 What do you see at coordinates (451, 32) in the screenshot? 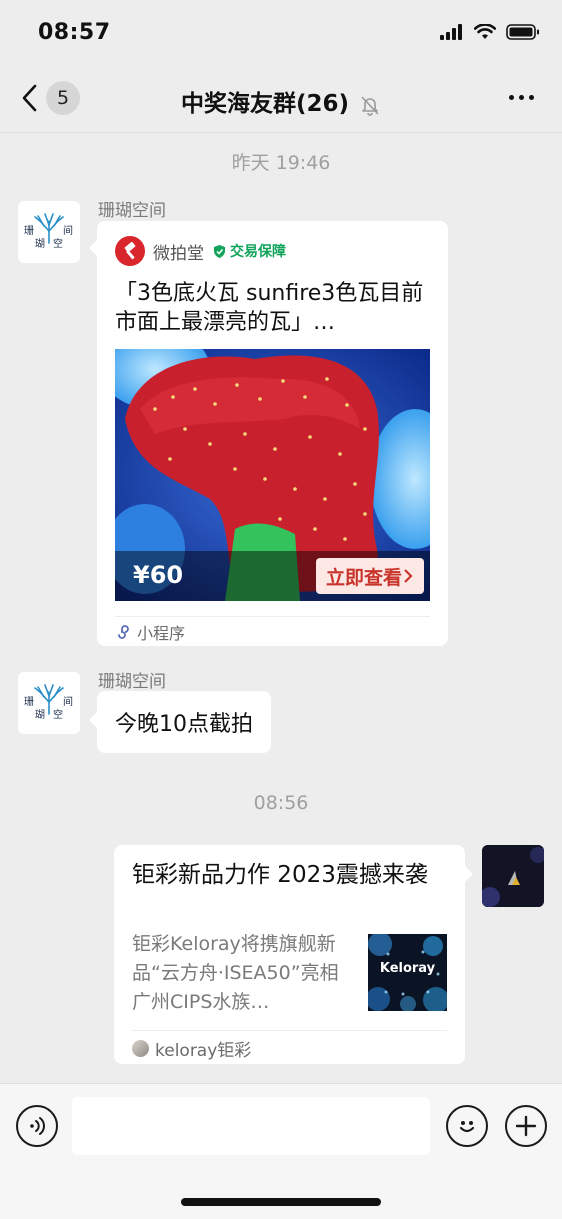
I see `signal-icon` at bounding box center [451, 32].